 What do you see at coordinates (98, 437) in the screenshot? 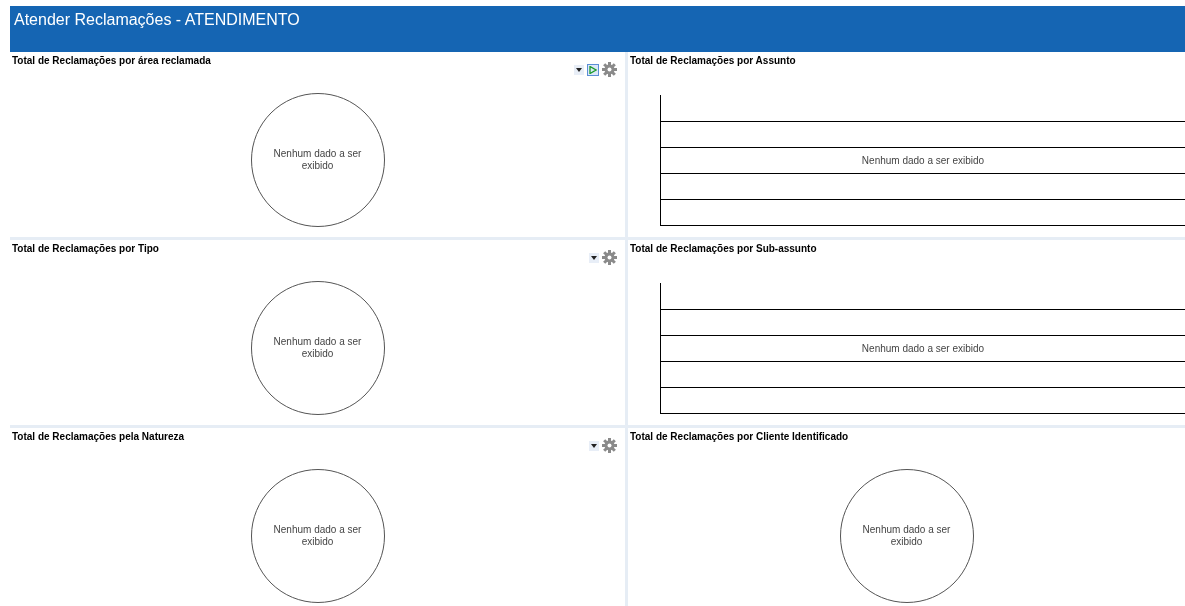
I see `panel-title: Total de Reclamações pela Natureza` at bounding box center [98, 437].